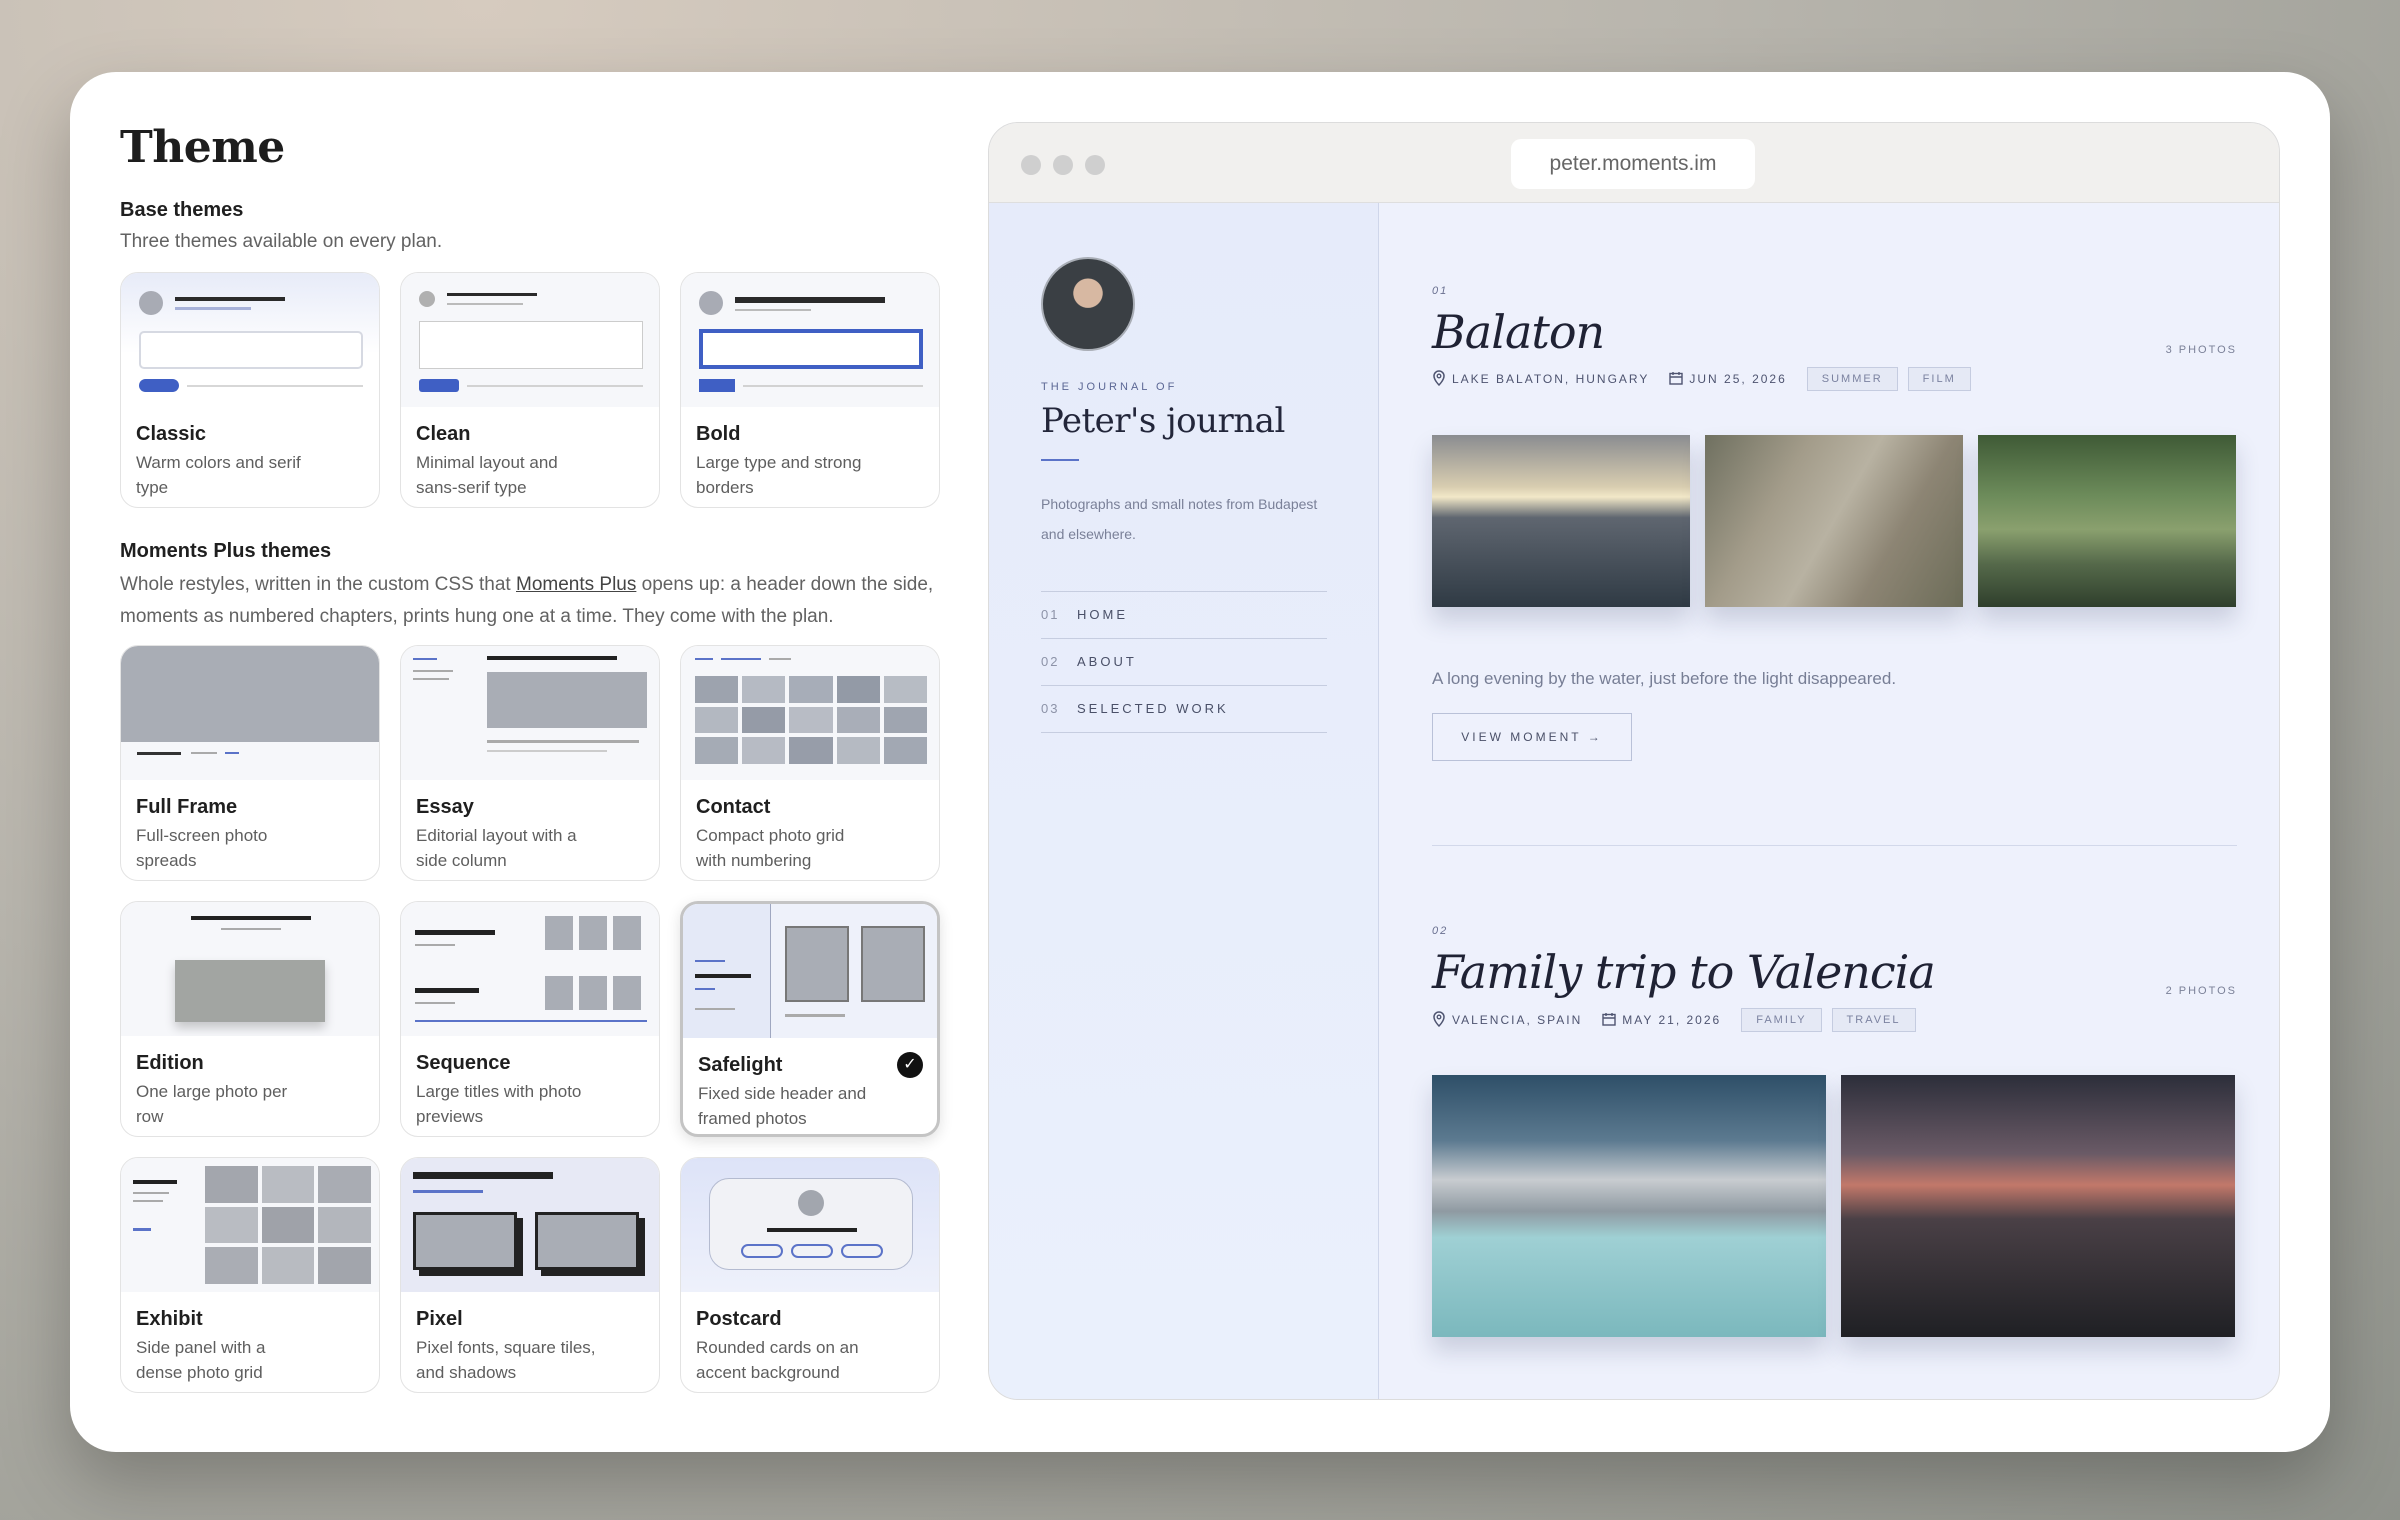 This screenshot has width=2400, height=1520. What do you see at coordinates (506, 1360) in the screenshot?
I see `theme-desc: Pixel fonts, square tiles, and shadows` at bounding box center [506, 1360].